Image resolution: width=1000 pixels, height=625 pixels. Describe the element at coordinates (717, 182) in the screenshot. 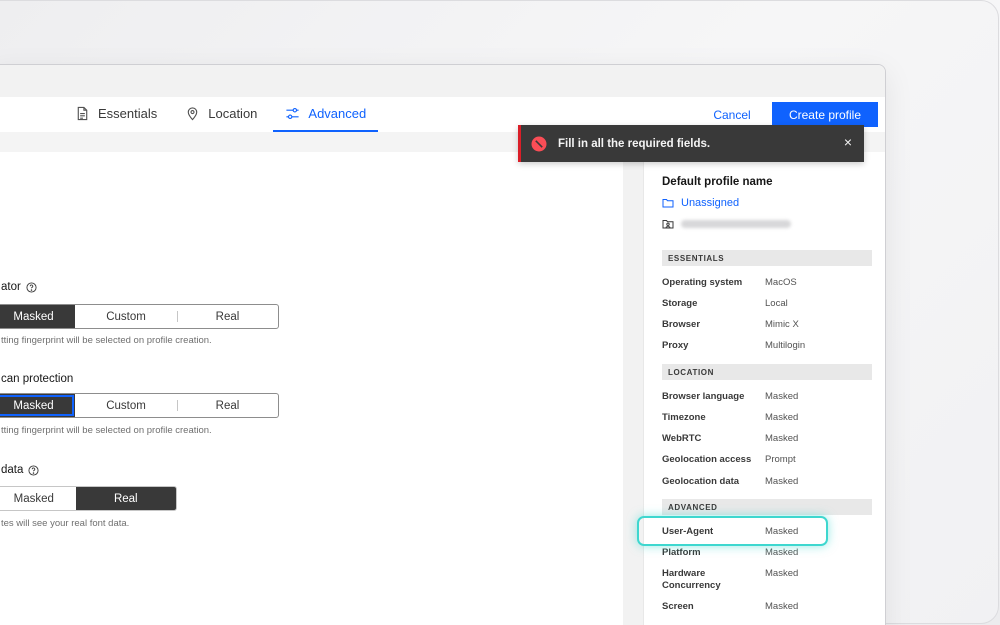

I see `profile-name: Default profile name` at that location.